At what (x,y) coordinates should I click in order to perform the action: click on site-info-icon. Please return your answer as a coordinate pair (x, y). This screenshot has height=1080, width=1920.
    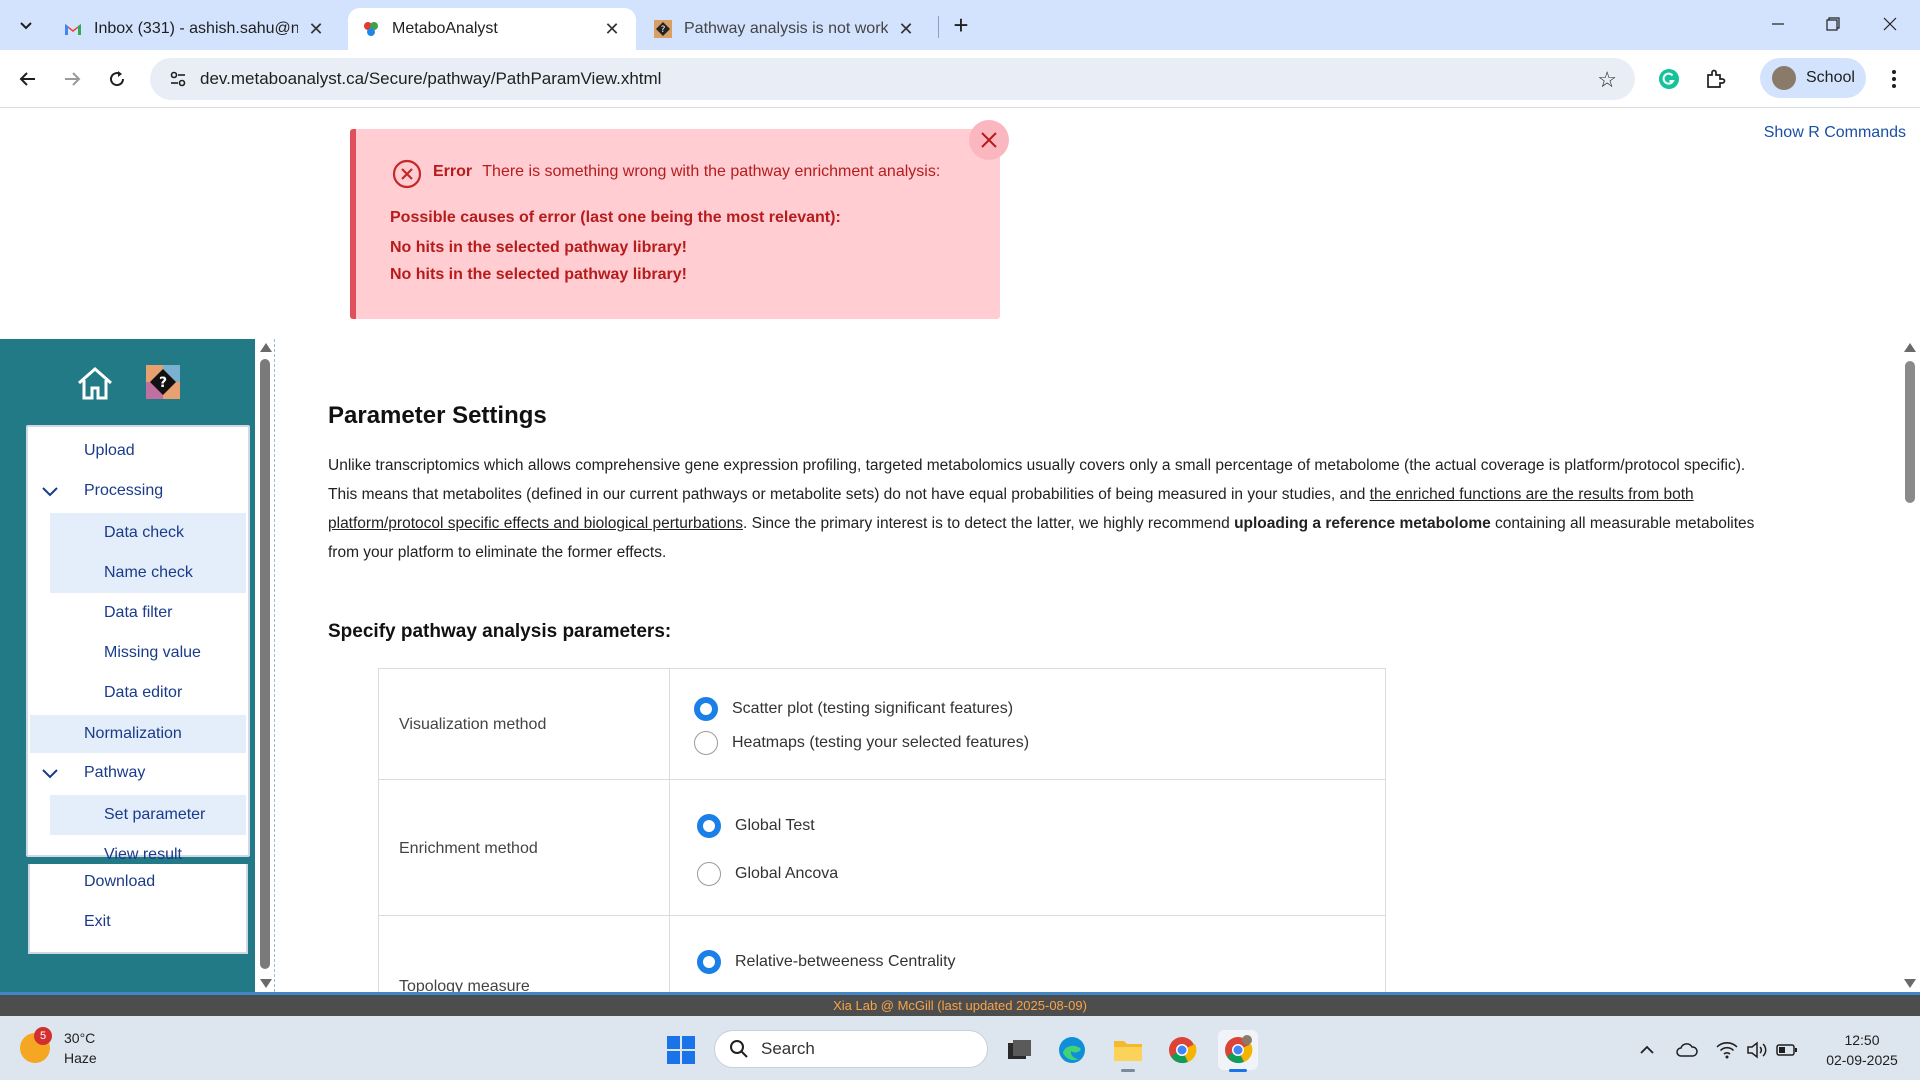
    Looking at the image, I should click on (178, 79).